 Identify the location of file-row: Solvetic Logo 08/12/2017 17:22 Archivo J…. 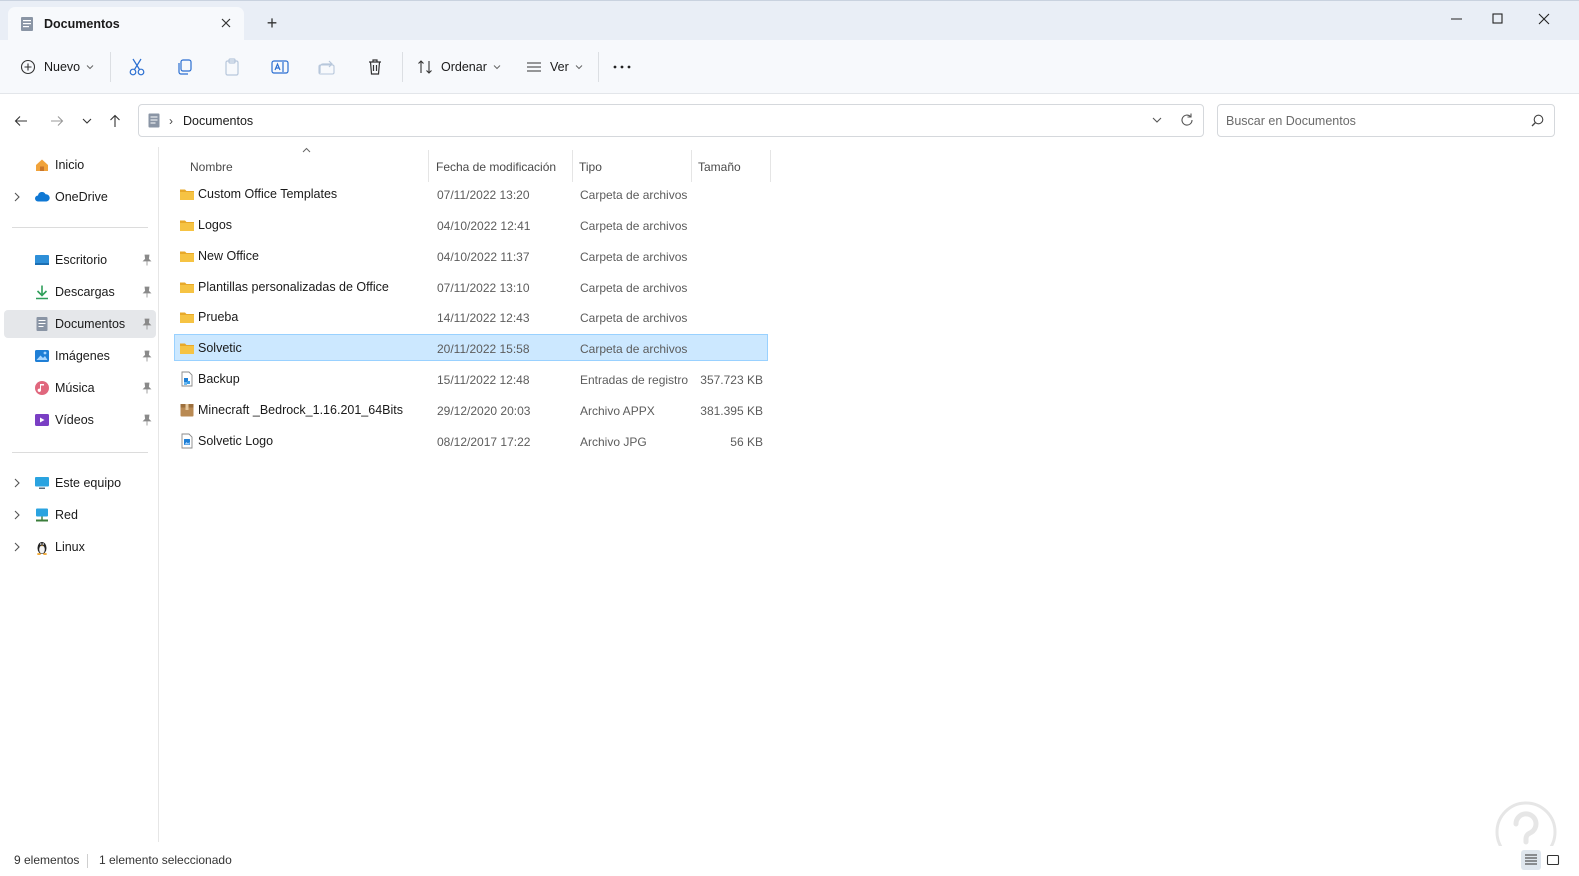
(471, 440).